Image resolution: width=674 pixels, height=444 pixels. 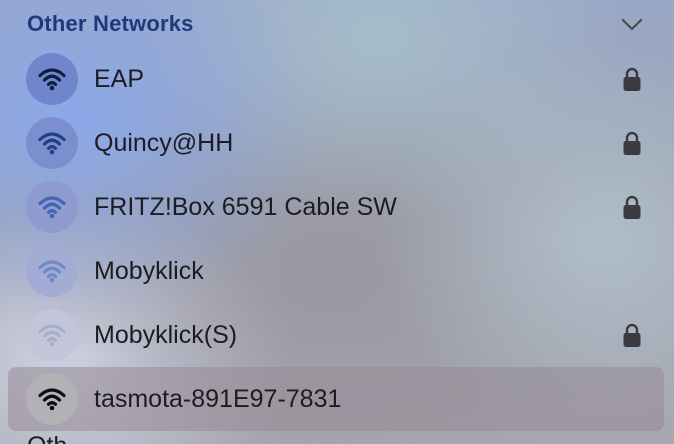 I want to click on network-name: tasmota-891E97-7831, so click(x=218, y=399).